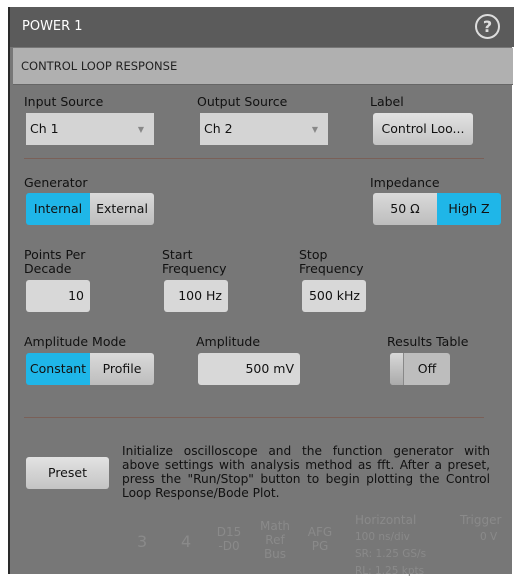  I want to click on bg-math: Math Ref Bus, so click(275, 540).